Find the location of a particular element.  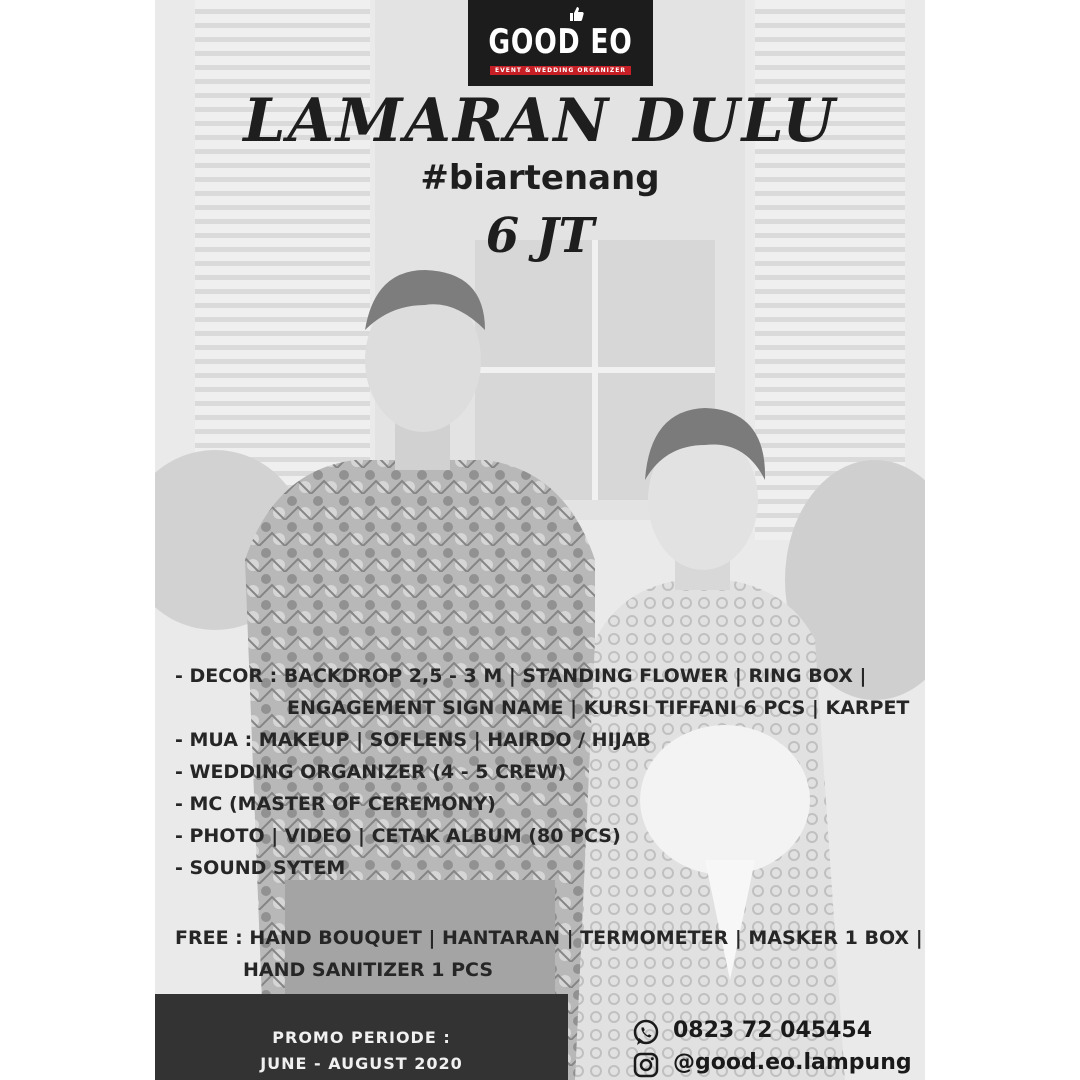

promo-label: PROMO PERIODE : is located at coordinates (361, 1037).